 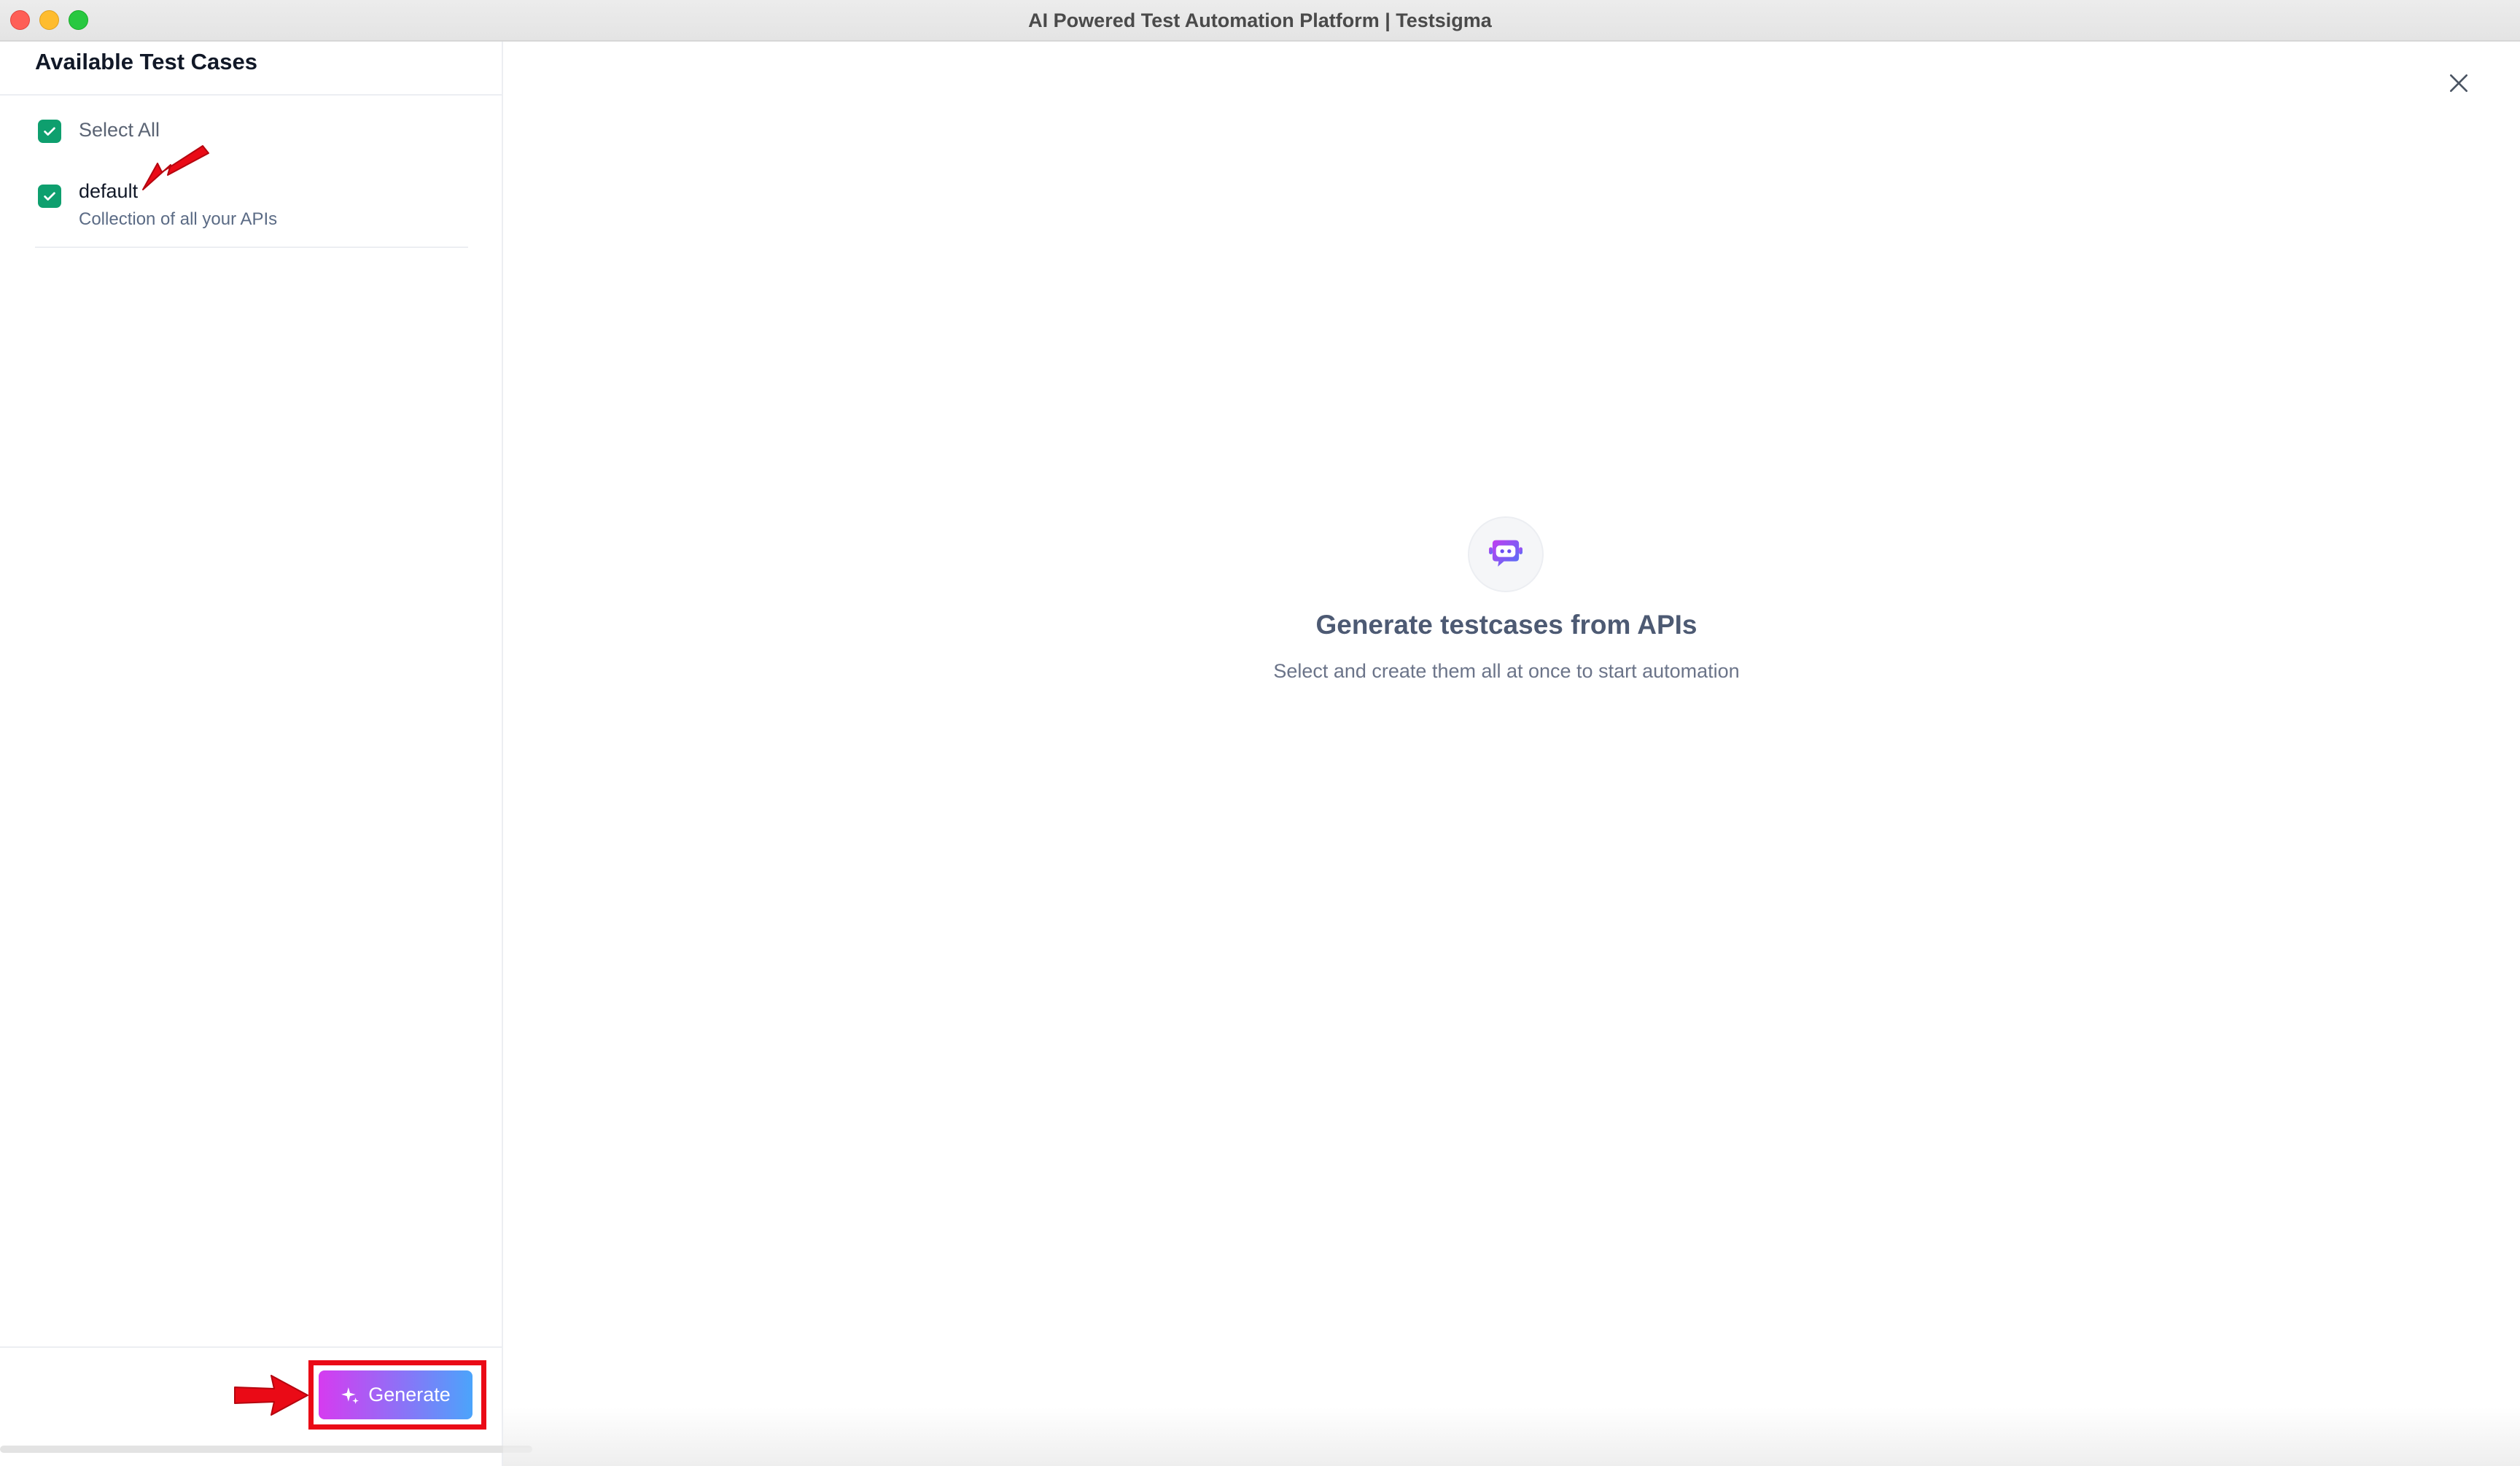 I want to click on chatbot-icon, so click(x=1505, y=553).